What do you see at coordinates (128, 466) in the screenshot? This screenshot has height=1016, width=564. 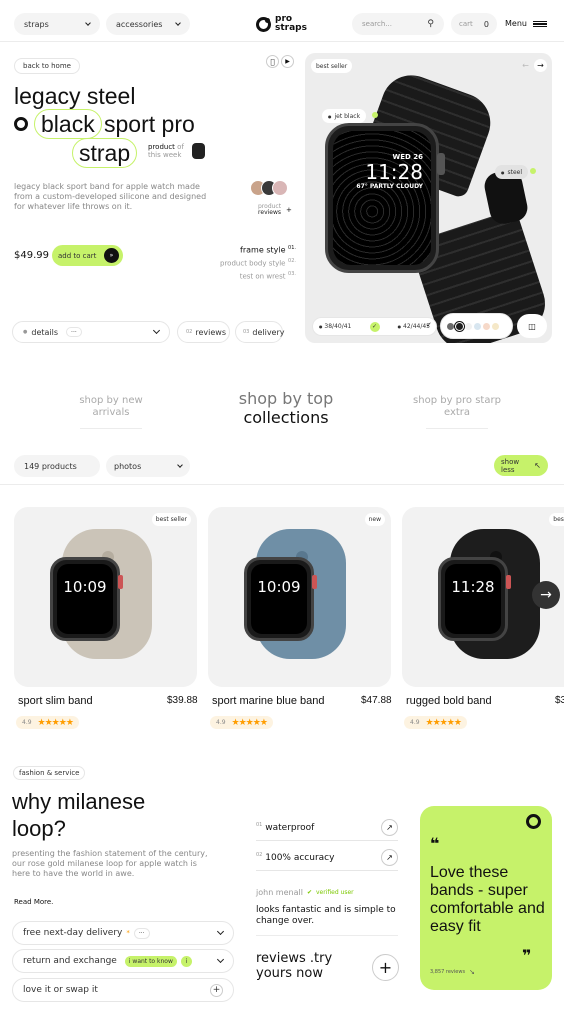 I see `photos-label: photos` at bounding box center [128, 466].